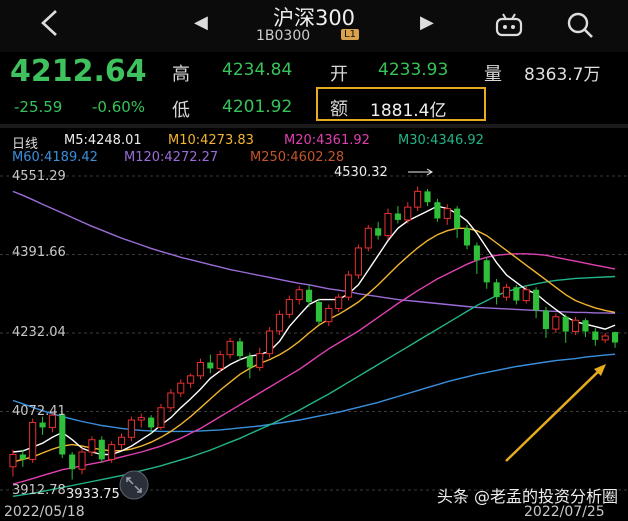 The image size is (628, 521). I want to click on divider, so click(314, 126).